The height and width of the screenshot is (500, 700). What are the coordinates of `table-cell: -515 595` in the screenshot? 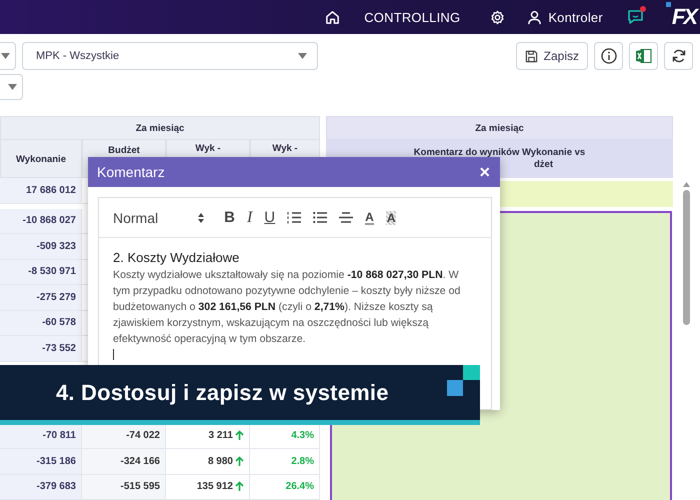 It's located at (124, 486).